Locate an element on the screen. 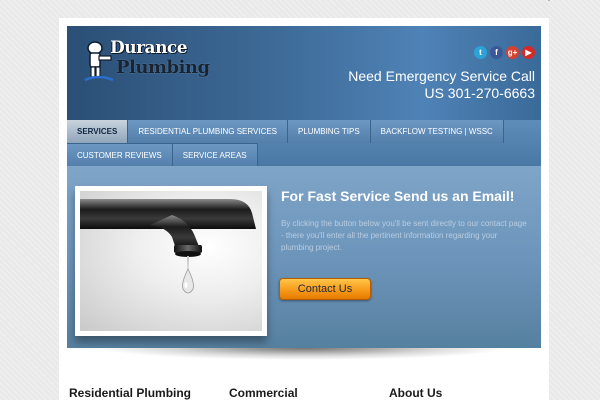  twitter-icon: t is located at coordinates (480, 52).